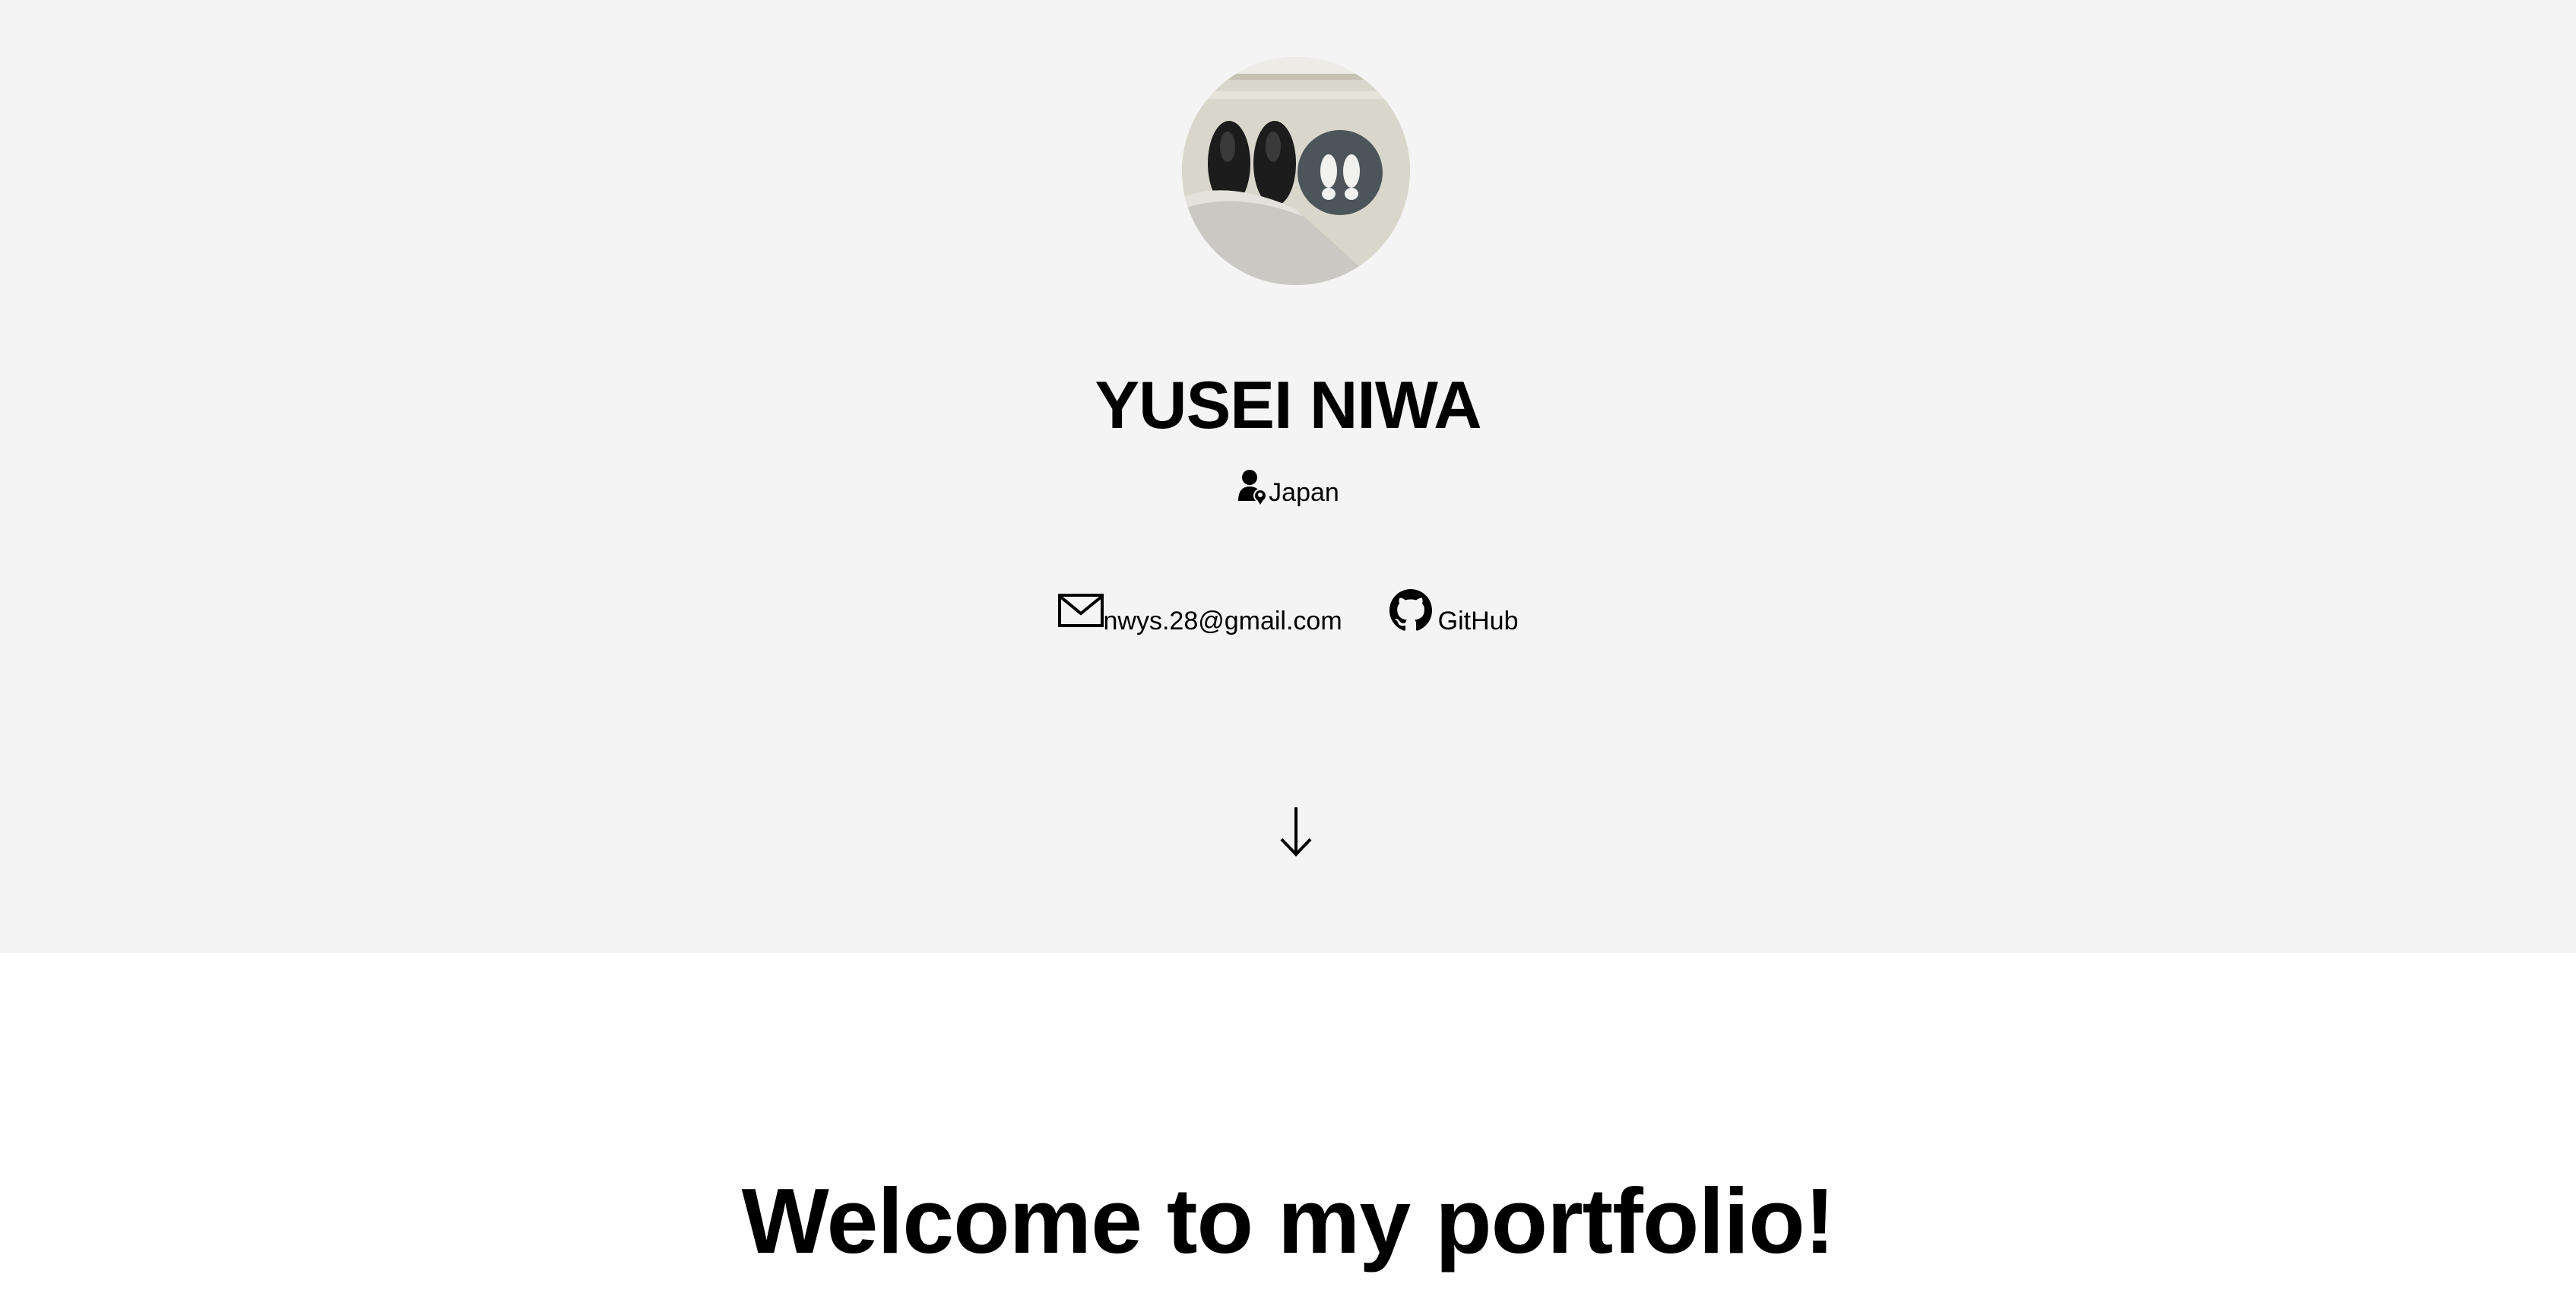 The height and width of the screenshot is (1290, 2576). I want to click on github-label: GitHub, so click(1478, 621).